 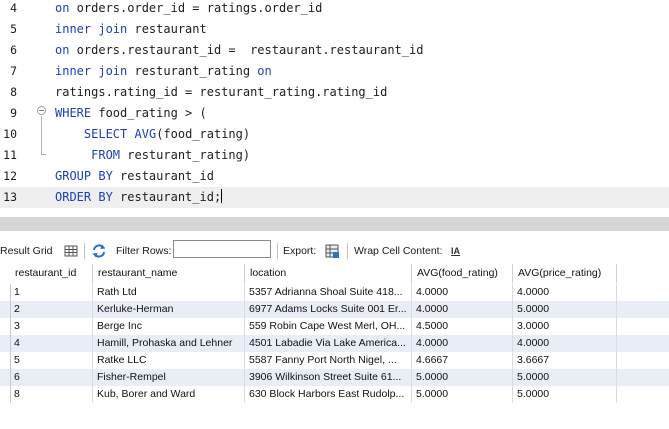 I want to click on code-text: on orders.order_id = ratings.order_id, so click(x=188, y=9).